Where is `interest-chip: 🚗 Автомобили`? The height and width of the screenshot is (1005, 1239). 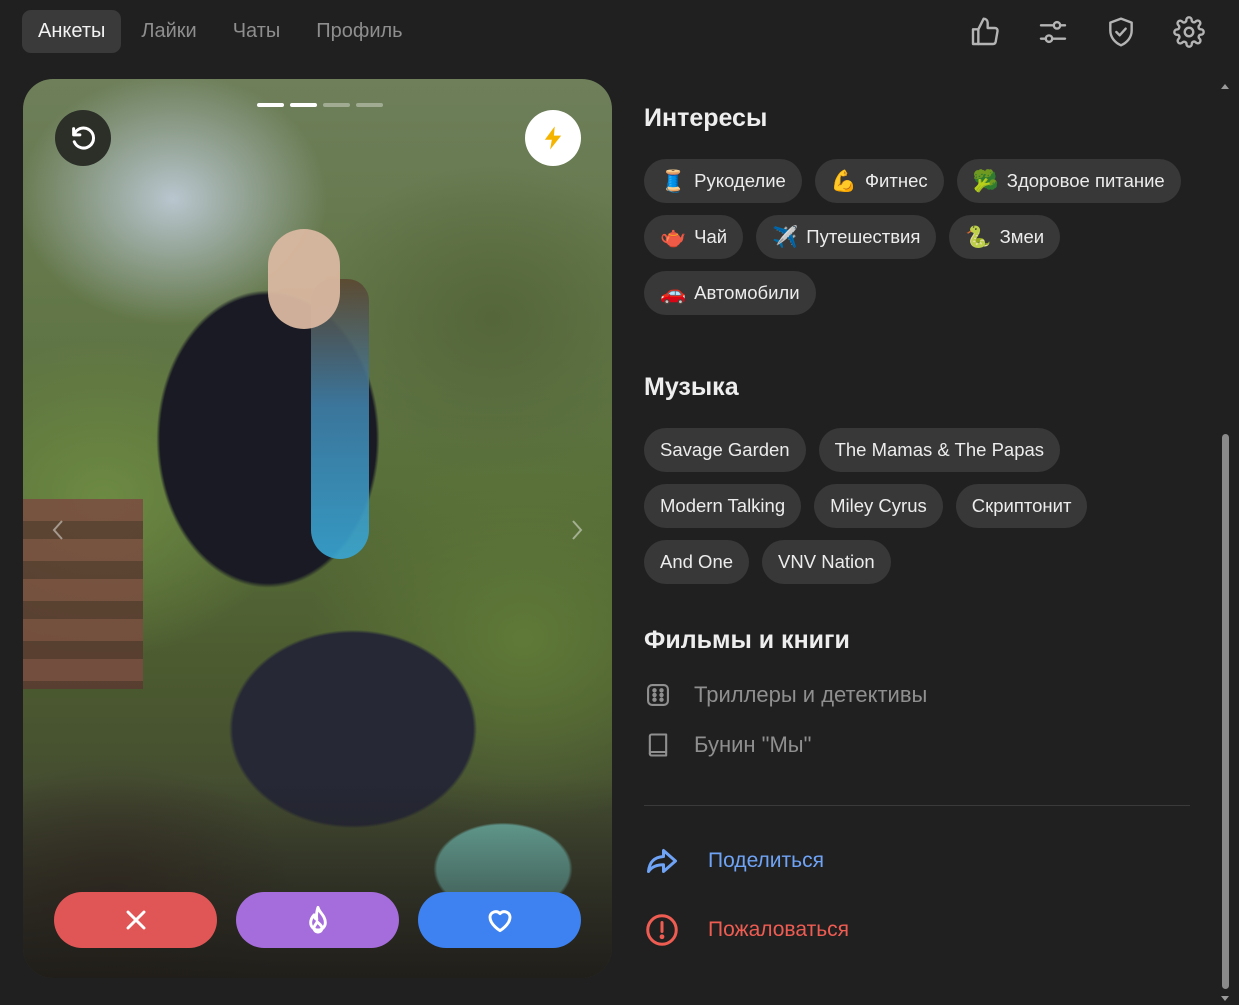 interest-chip: 🚗 Автомобили is located at coordinates (730, 293).